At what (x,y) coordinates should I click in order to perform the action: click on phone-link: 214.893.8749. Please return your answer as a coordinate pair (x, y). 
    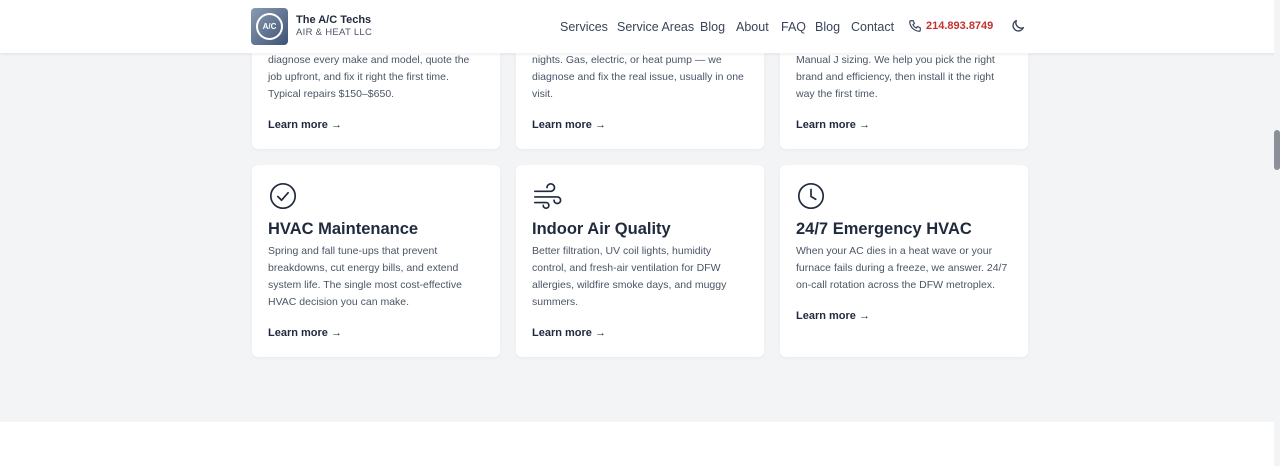
    Looking at the image, I should click on (959, 26).